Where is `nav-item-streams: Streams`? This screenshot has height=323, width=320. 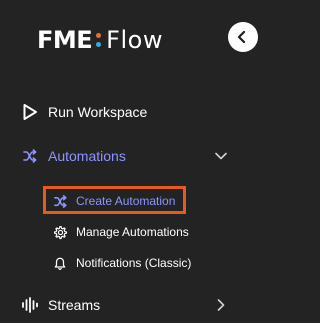 nav-item-streams: Streams is located at coordinates (122, 305).